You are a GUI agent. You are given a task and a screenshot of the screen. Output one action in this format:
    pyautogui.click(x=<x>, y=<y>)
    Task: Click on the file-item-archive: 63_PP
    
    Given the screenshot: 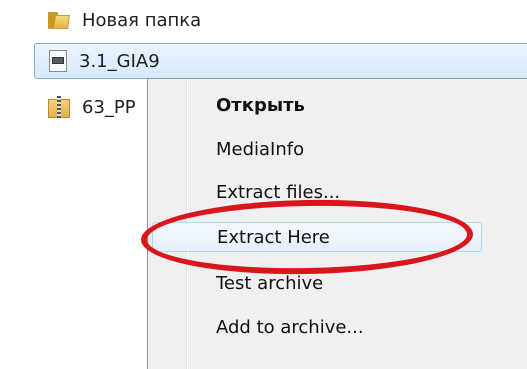 What is the action you would take?
    pyautogui.click(x=92, y=107)
    